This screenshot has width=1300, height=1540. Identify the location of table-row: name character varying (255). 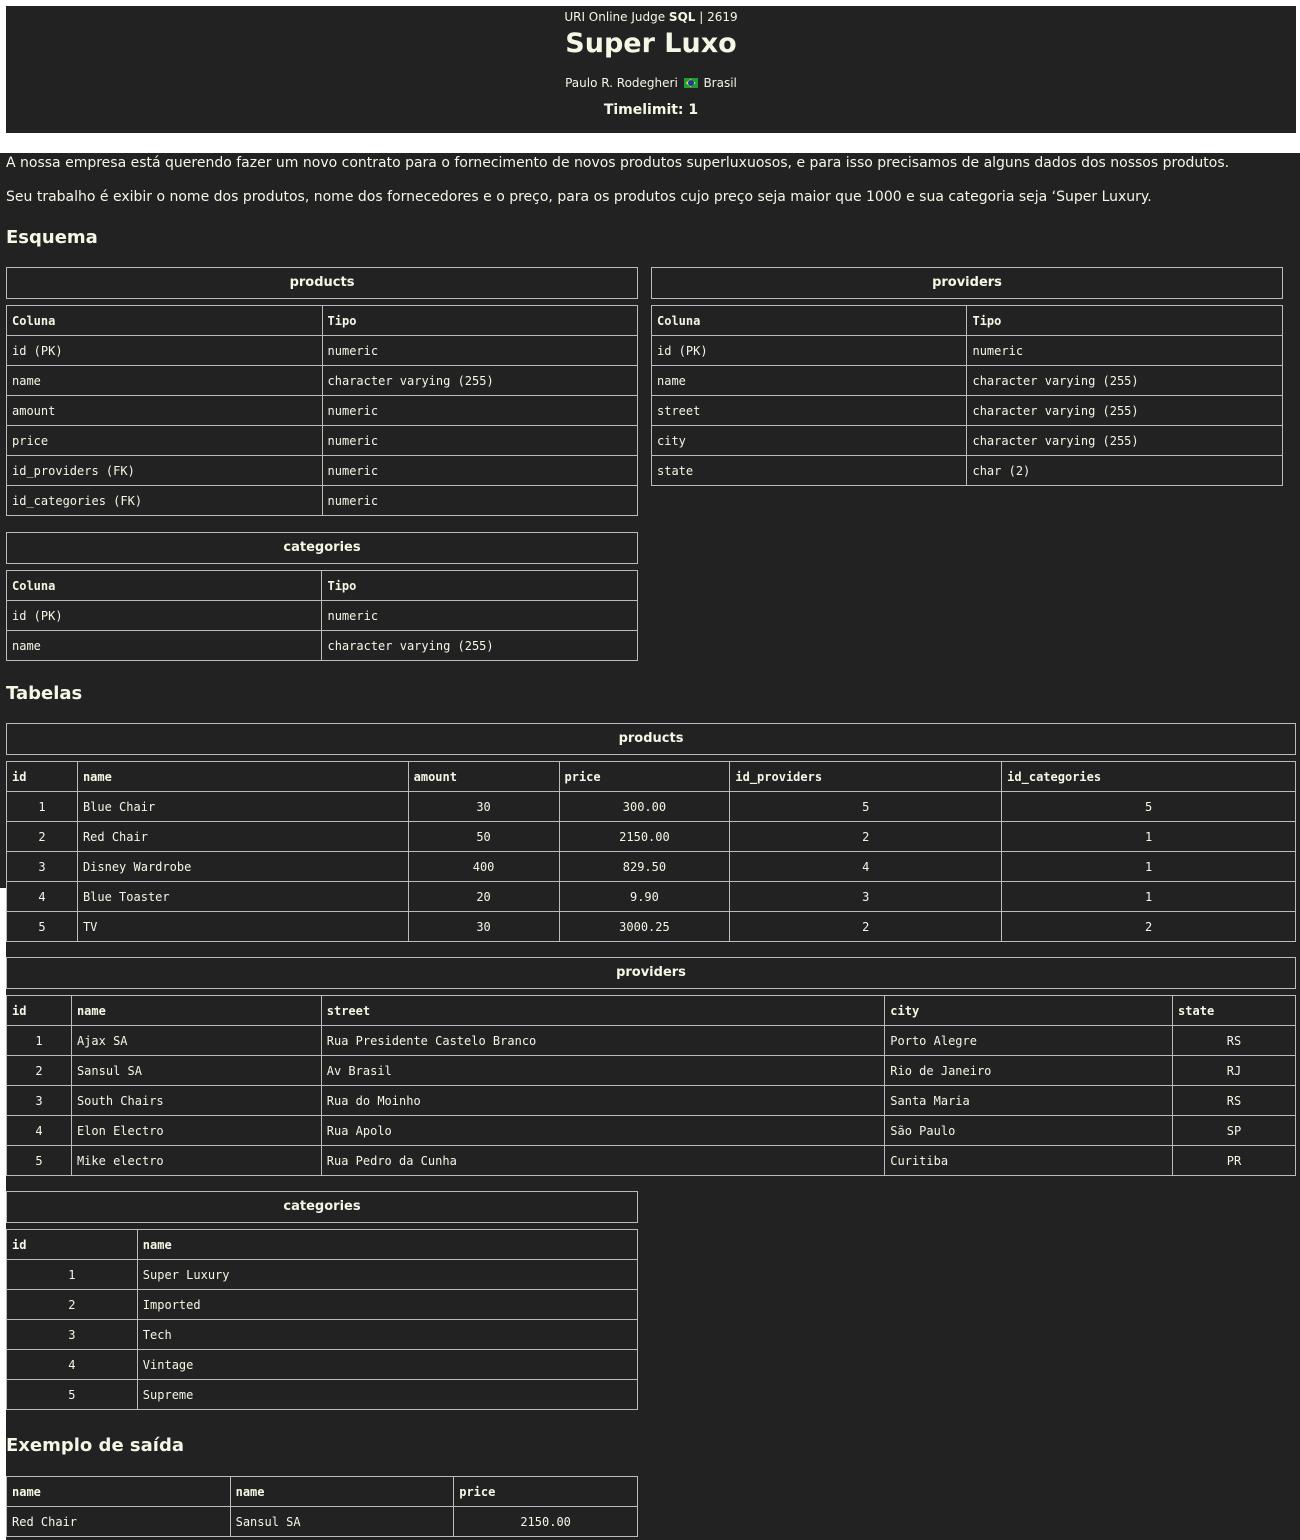
(321, 645).